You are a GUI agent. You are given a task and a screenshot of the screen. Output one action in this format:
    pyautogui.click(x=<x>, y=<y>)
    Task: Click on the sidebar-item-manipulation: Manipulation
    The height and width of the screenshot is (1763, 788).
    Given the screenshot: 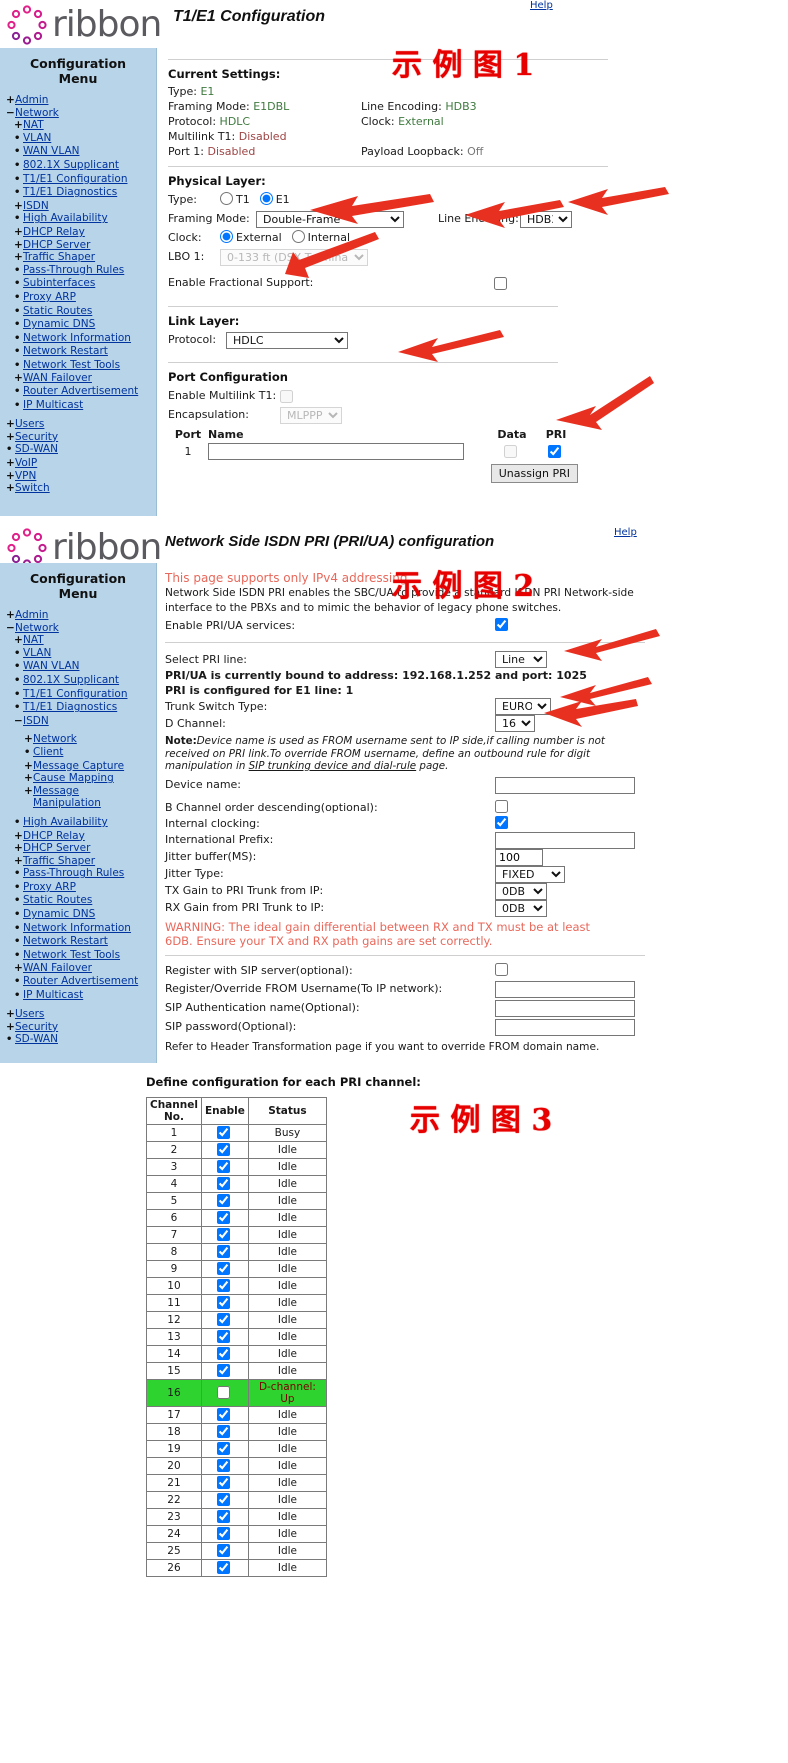 What is the action you would take?
    pyautogui.click(x=78, y=803)
    